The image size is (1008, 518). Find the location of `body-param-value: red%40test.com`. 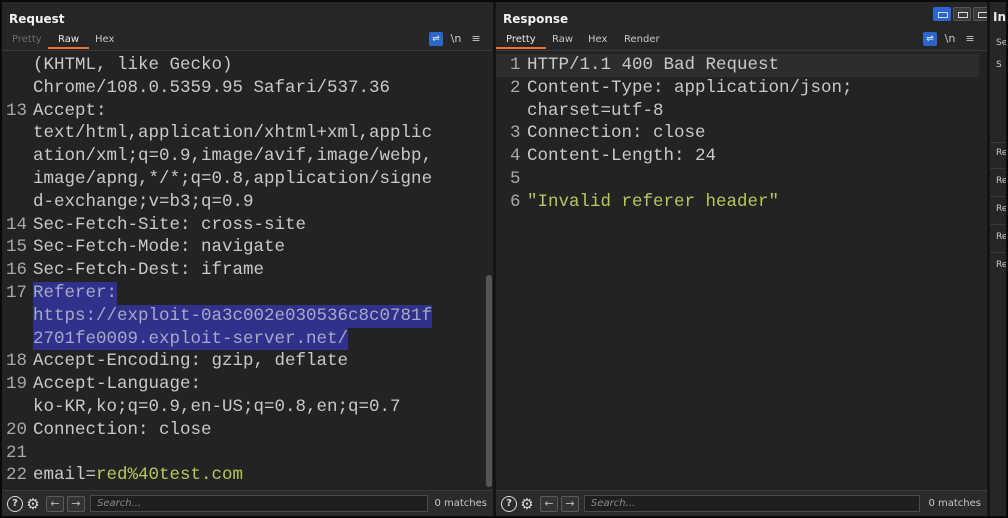

body-param-value: red%40test.com is located at coordinates (170, 475).